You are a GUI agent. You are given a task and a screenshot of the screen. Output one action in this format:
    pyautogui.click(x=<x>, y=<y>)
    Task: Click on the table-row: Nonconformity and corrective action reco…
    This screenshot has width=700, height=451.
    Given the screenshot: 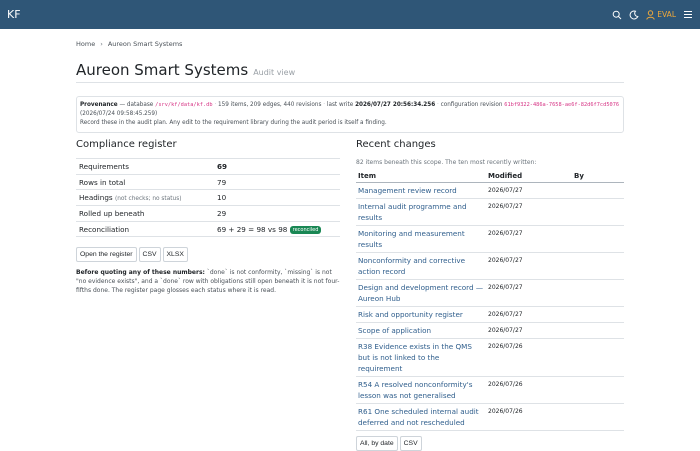 What is the action you would take?
    pyautogui.click(x=490, y=266)
    